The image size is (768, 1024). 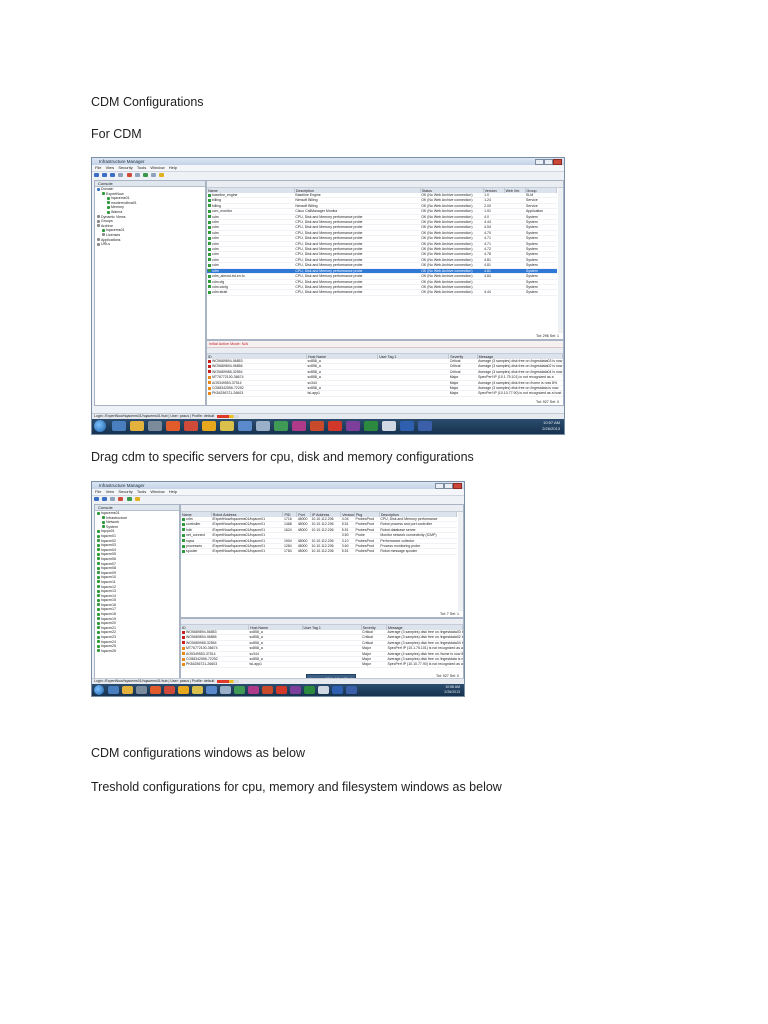 I want to click on cell-text: WO5689894-96856, so click(x=227, y=366).